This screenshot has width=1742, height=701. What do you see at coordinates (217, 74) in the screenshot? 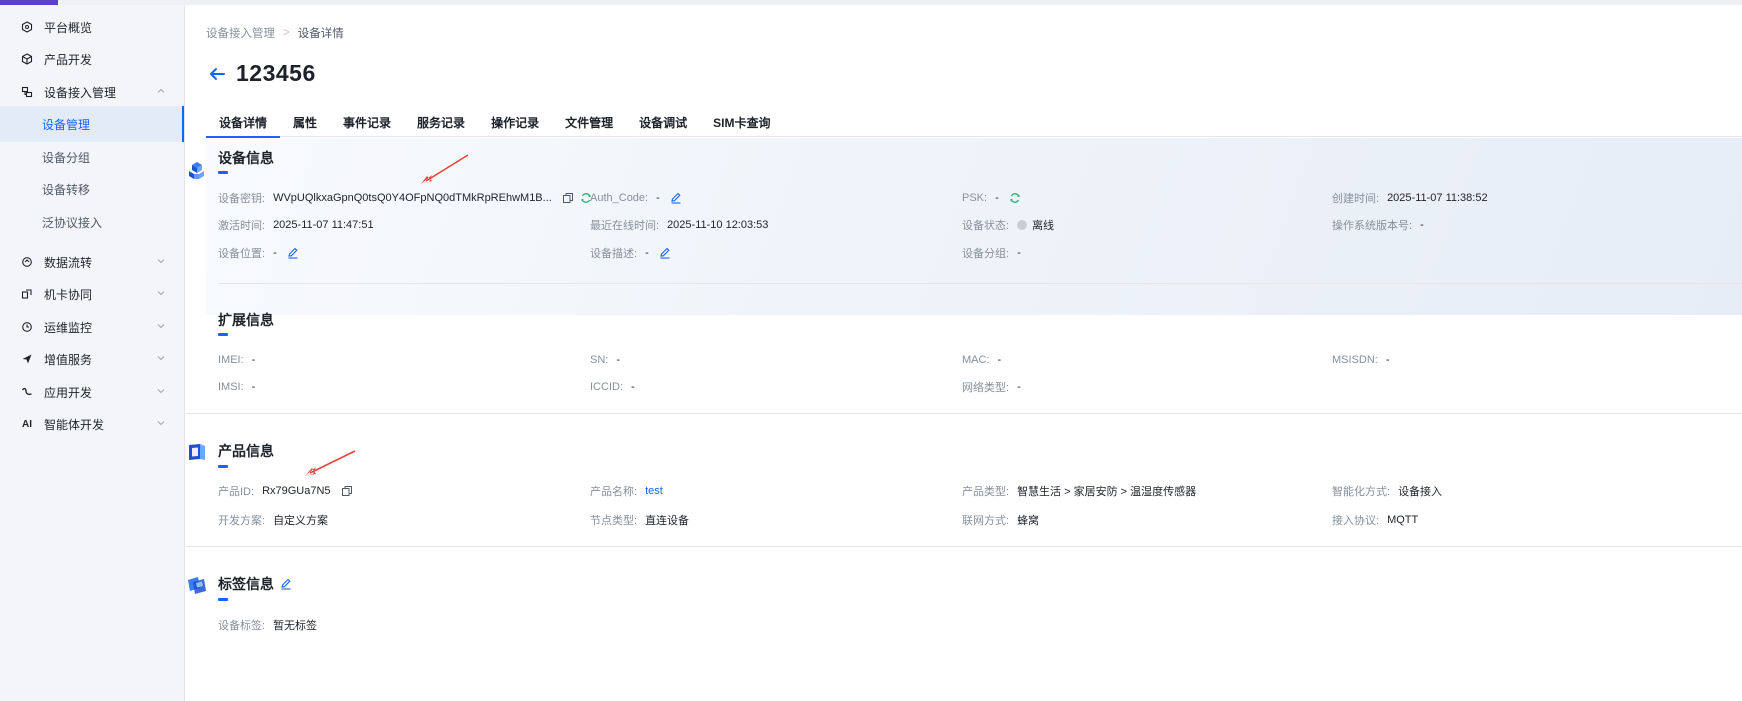
I see `back-arrow-icon` at bounding box center [217, 74].